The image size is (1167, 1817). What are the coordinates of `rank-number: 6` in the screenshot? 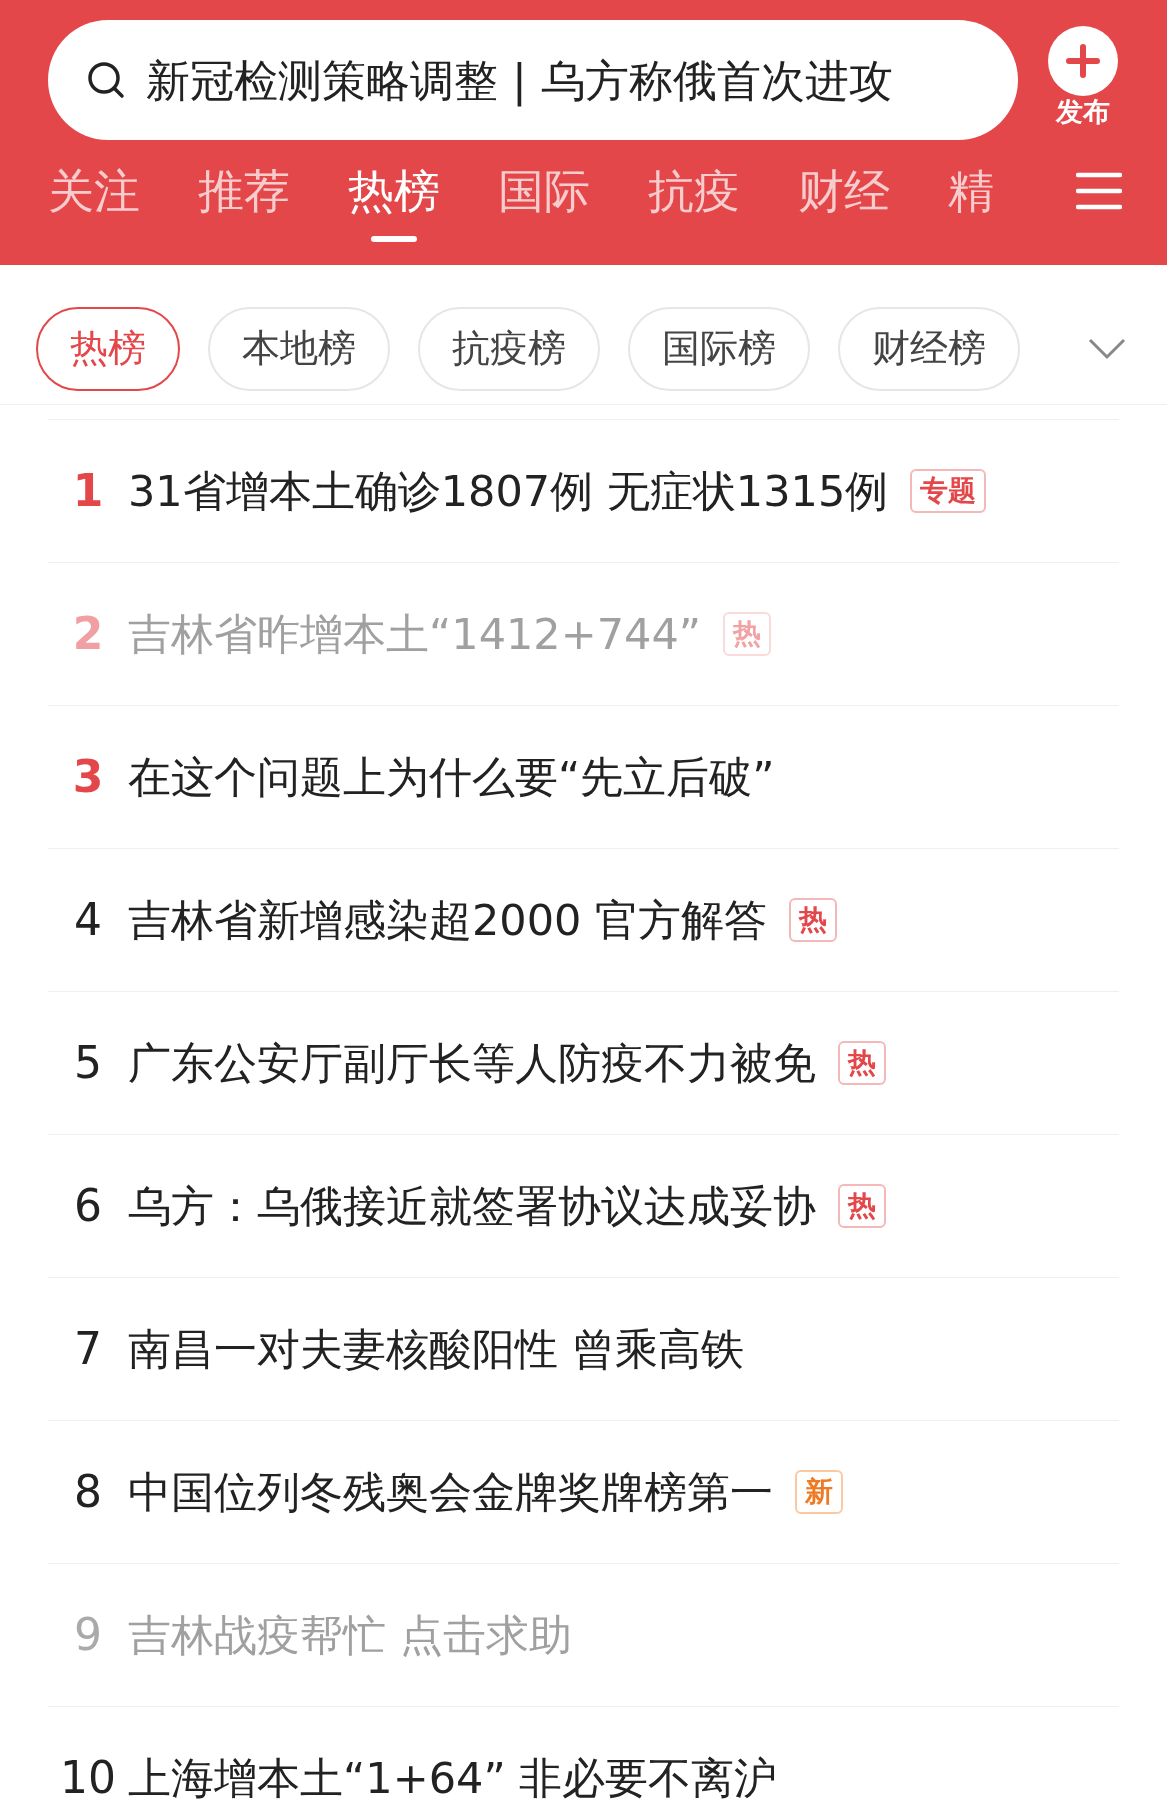 It's located at (88, 1206).